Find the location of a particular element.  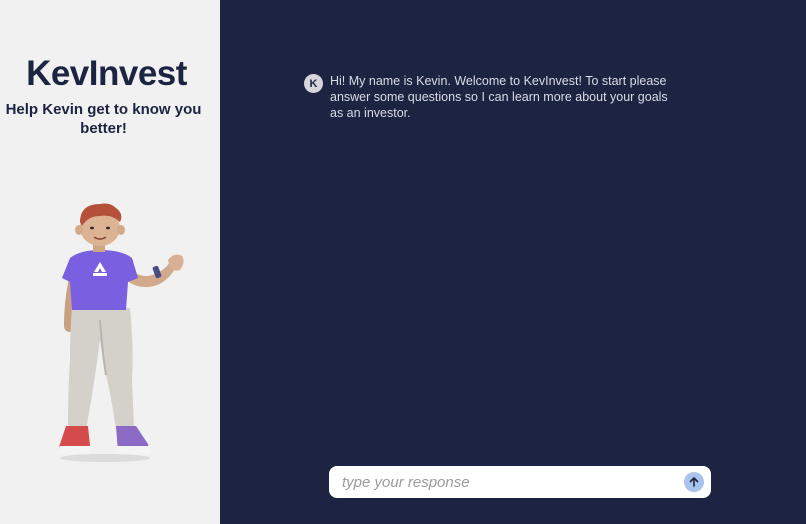

brand-title: KevInvest is located at coordinates (106, 73).